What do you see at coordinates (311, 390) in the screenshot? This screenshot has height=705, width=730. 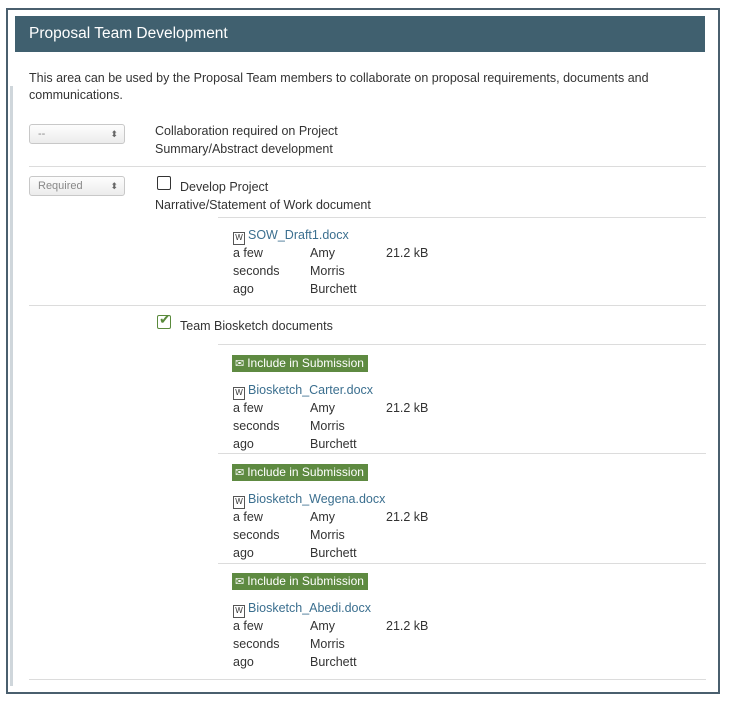 I see `file-name: Biosketch_Carter.docx` at bounding box center [311, 390].